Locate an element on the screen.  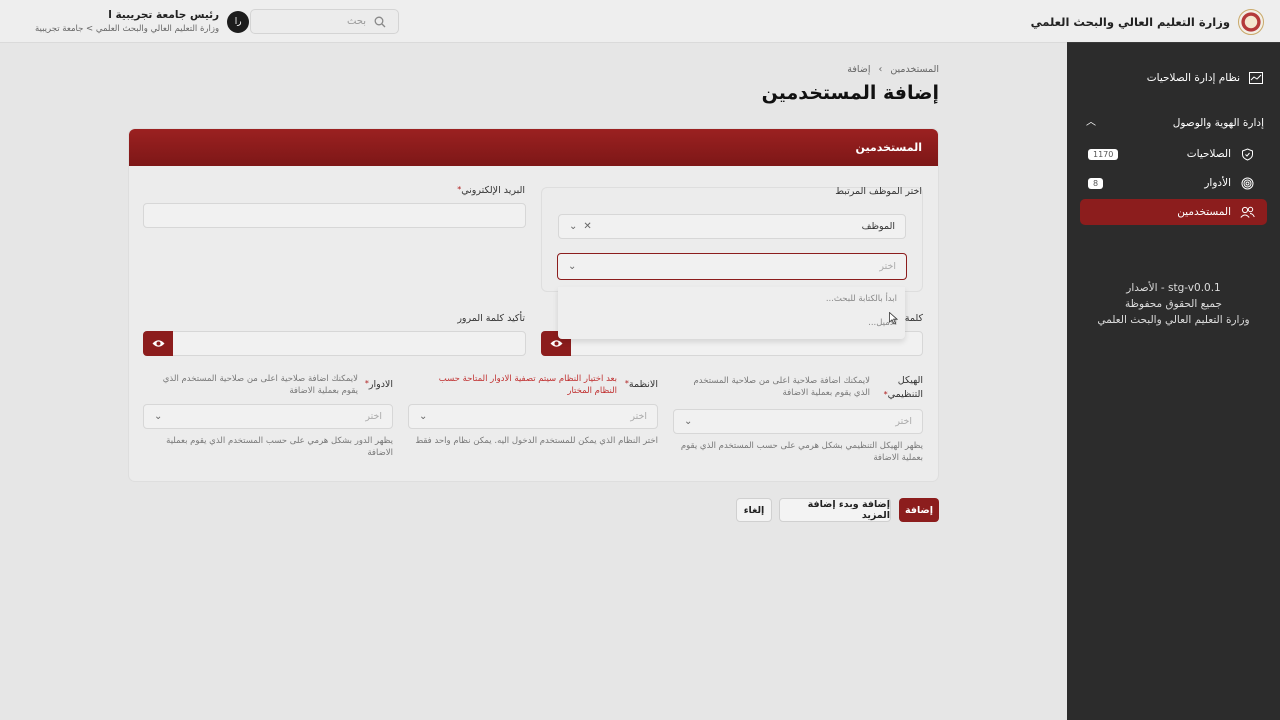
eye-icon is located at coordinates (158, 344).